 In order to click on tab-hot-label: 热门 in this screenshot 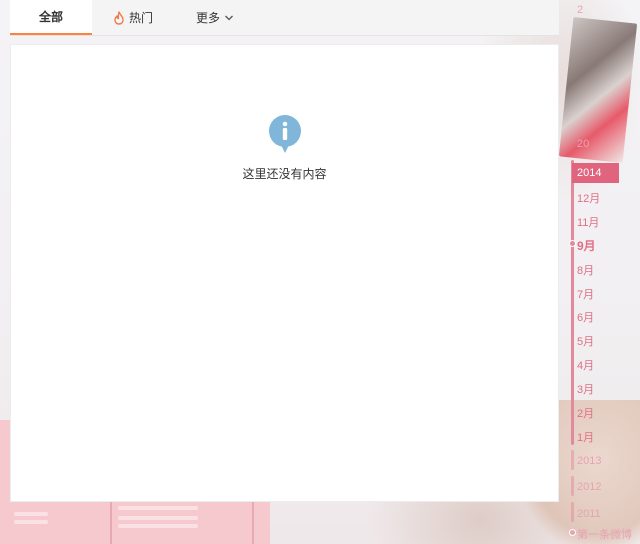, I will do `click(140, 18)`.